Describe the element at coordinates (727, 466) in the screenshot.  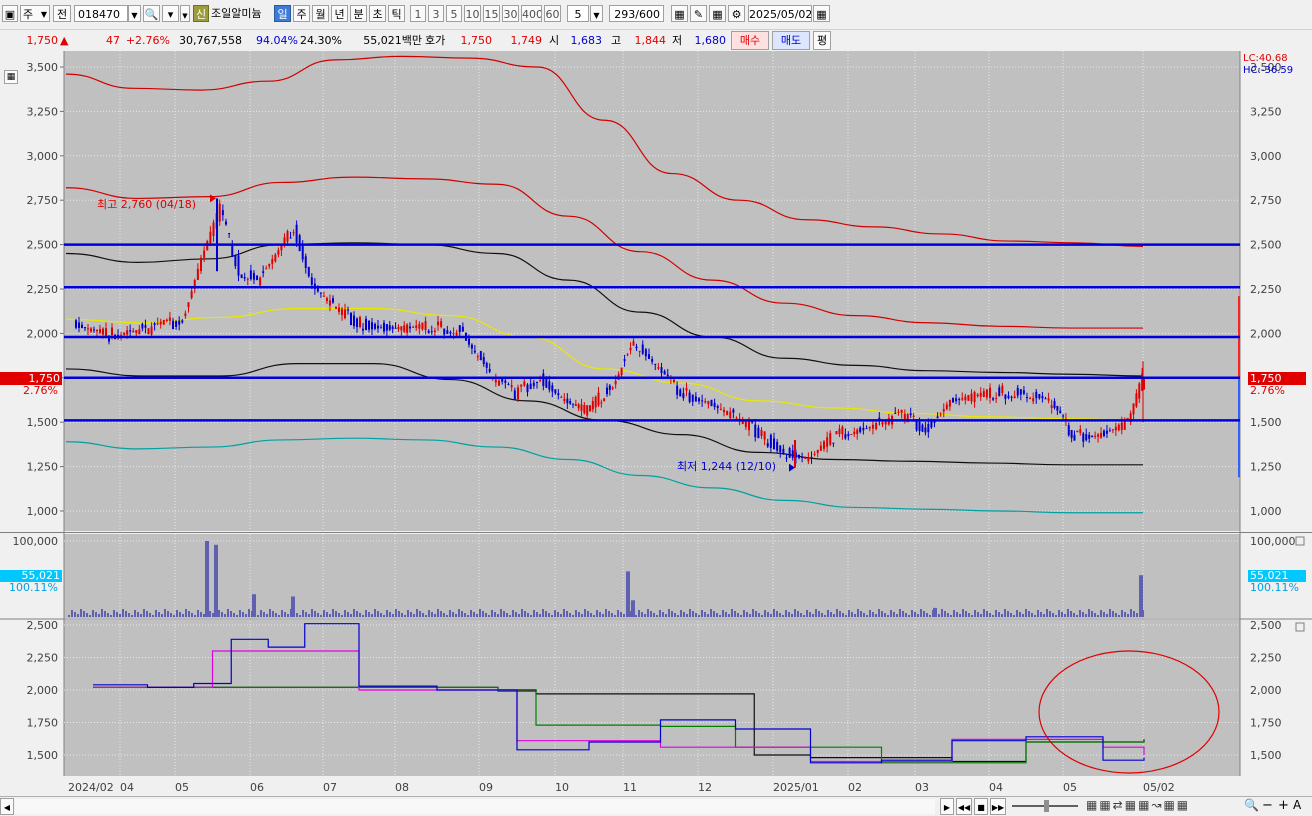
I see `low-note: 최저 1,244 (12/10)` at that location.